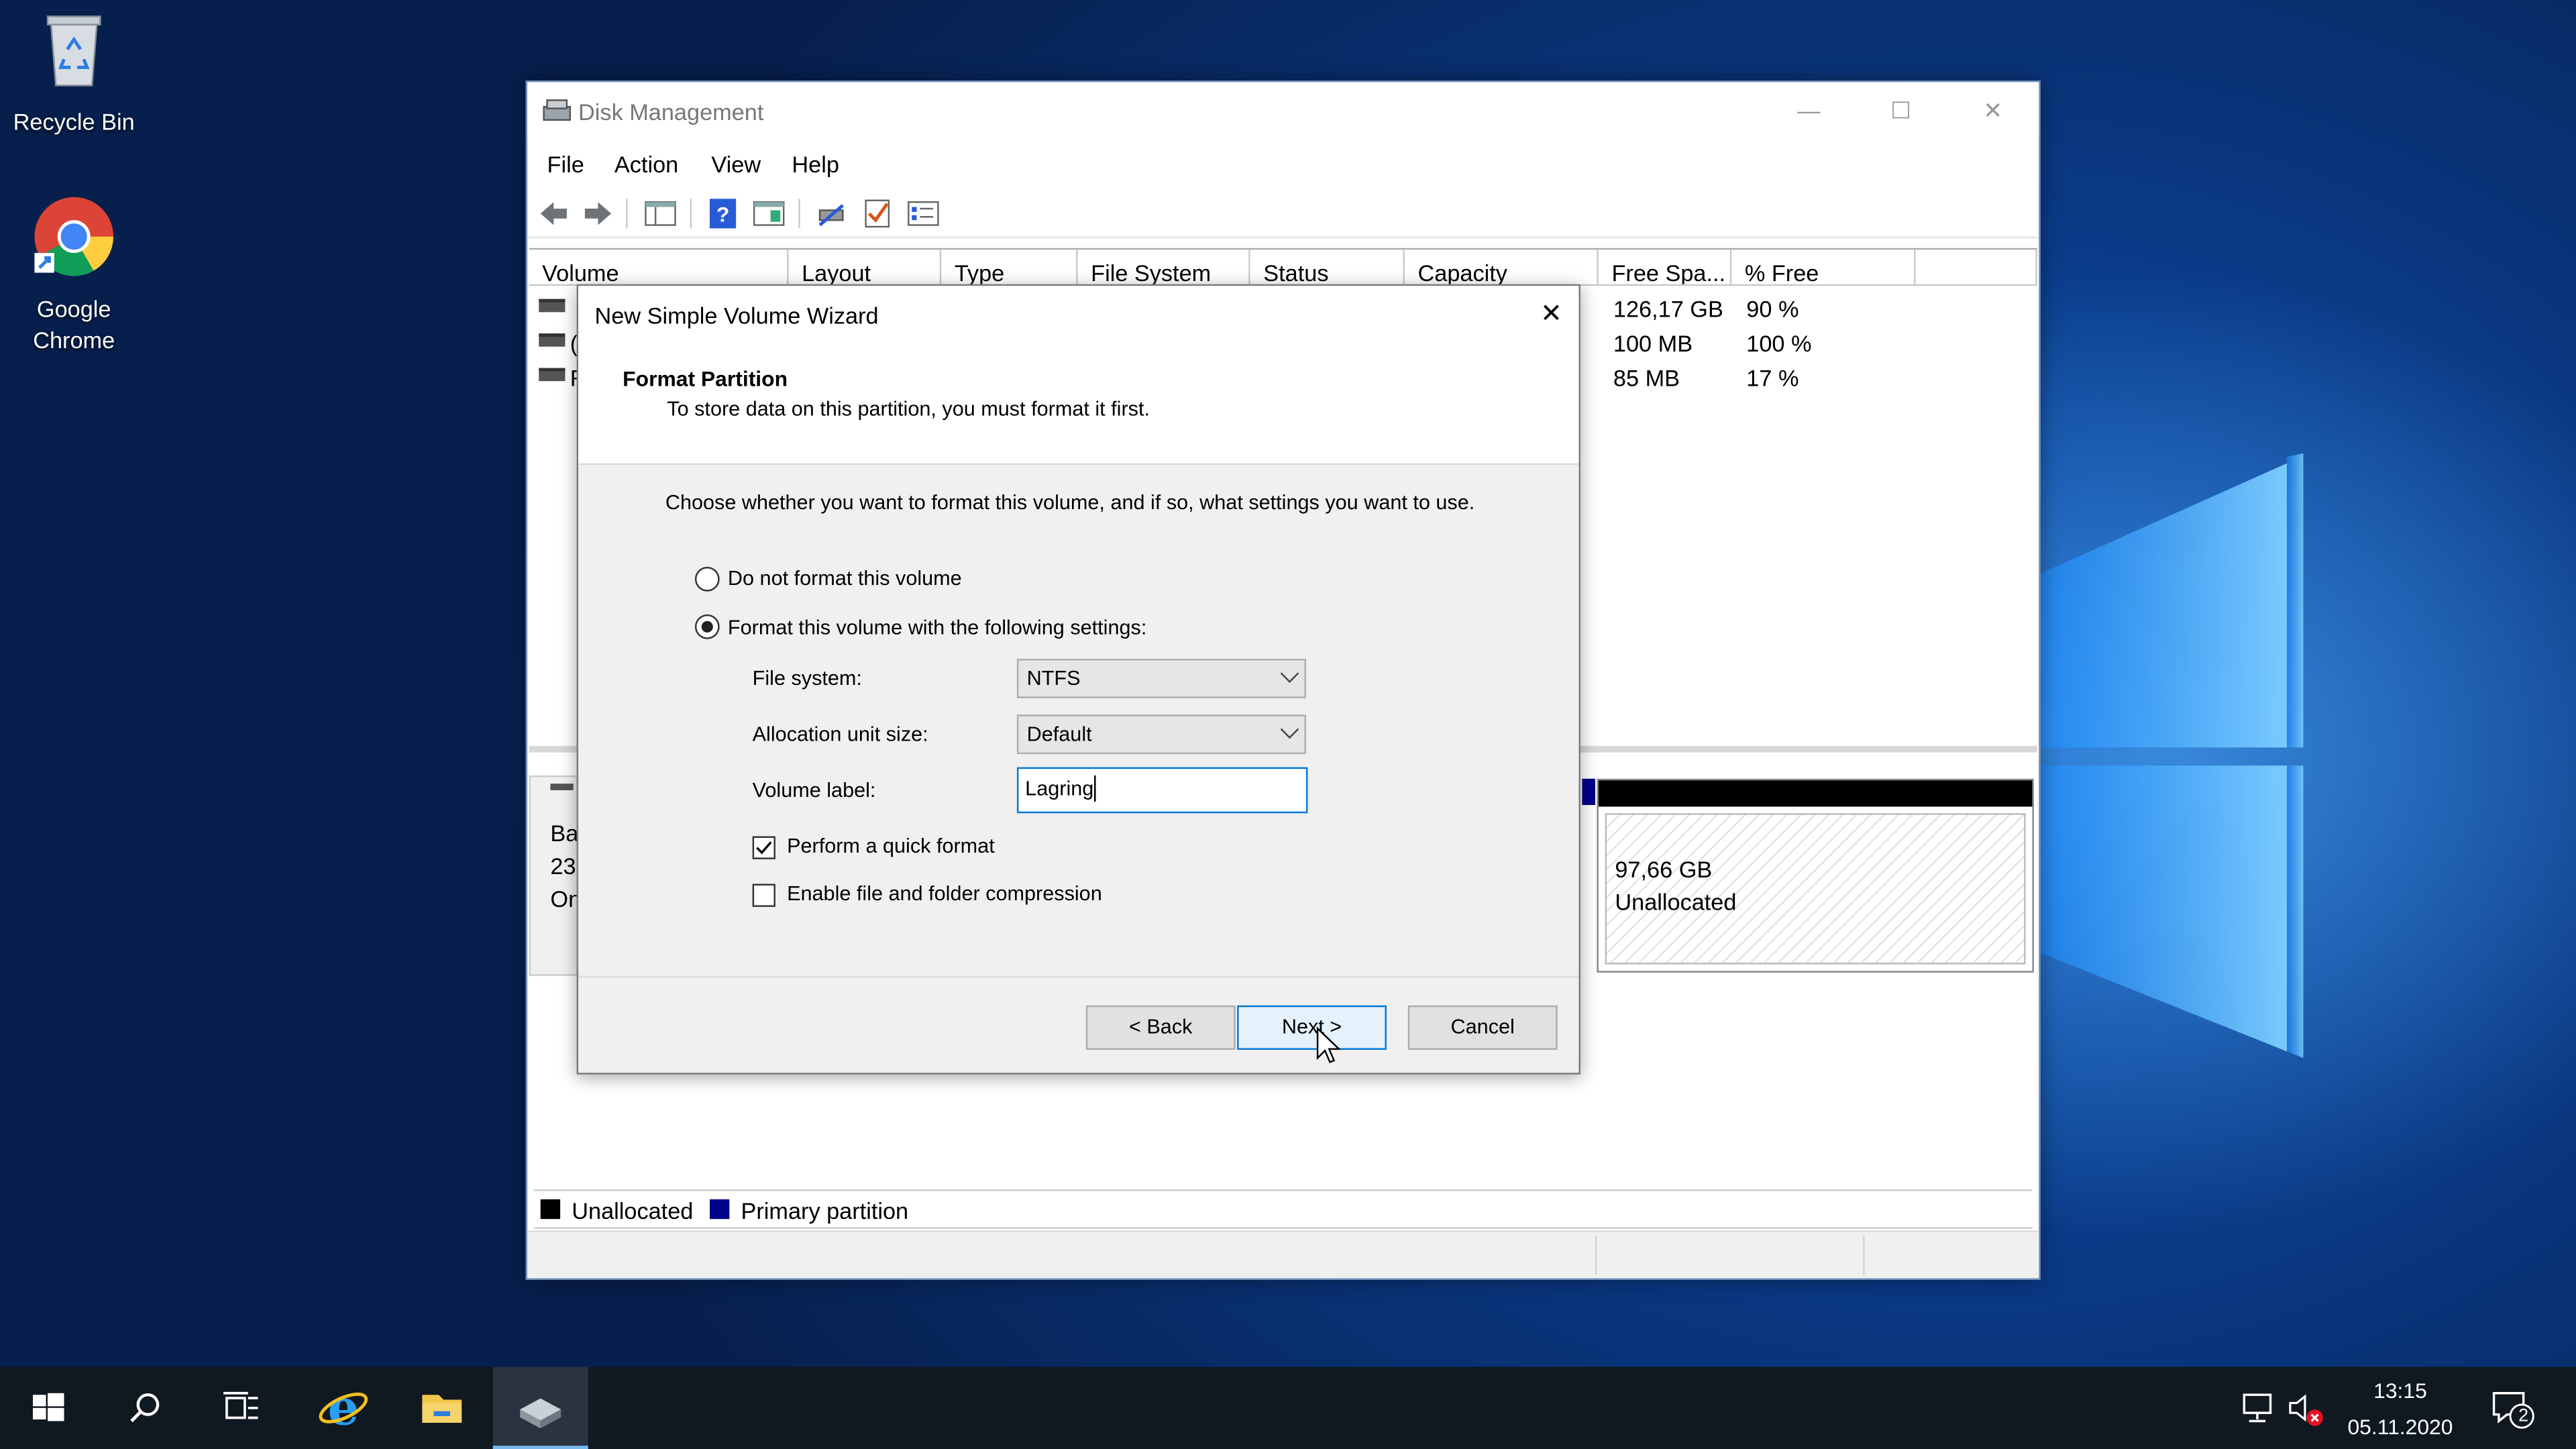 The height and width of the screenshot is (1449, 2576). Describe the element at coordinates (815, 164) in the screenshot. I see `menu-help: Help` at that location.